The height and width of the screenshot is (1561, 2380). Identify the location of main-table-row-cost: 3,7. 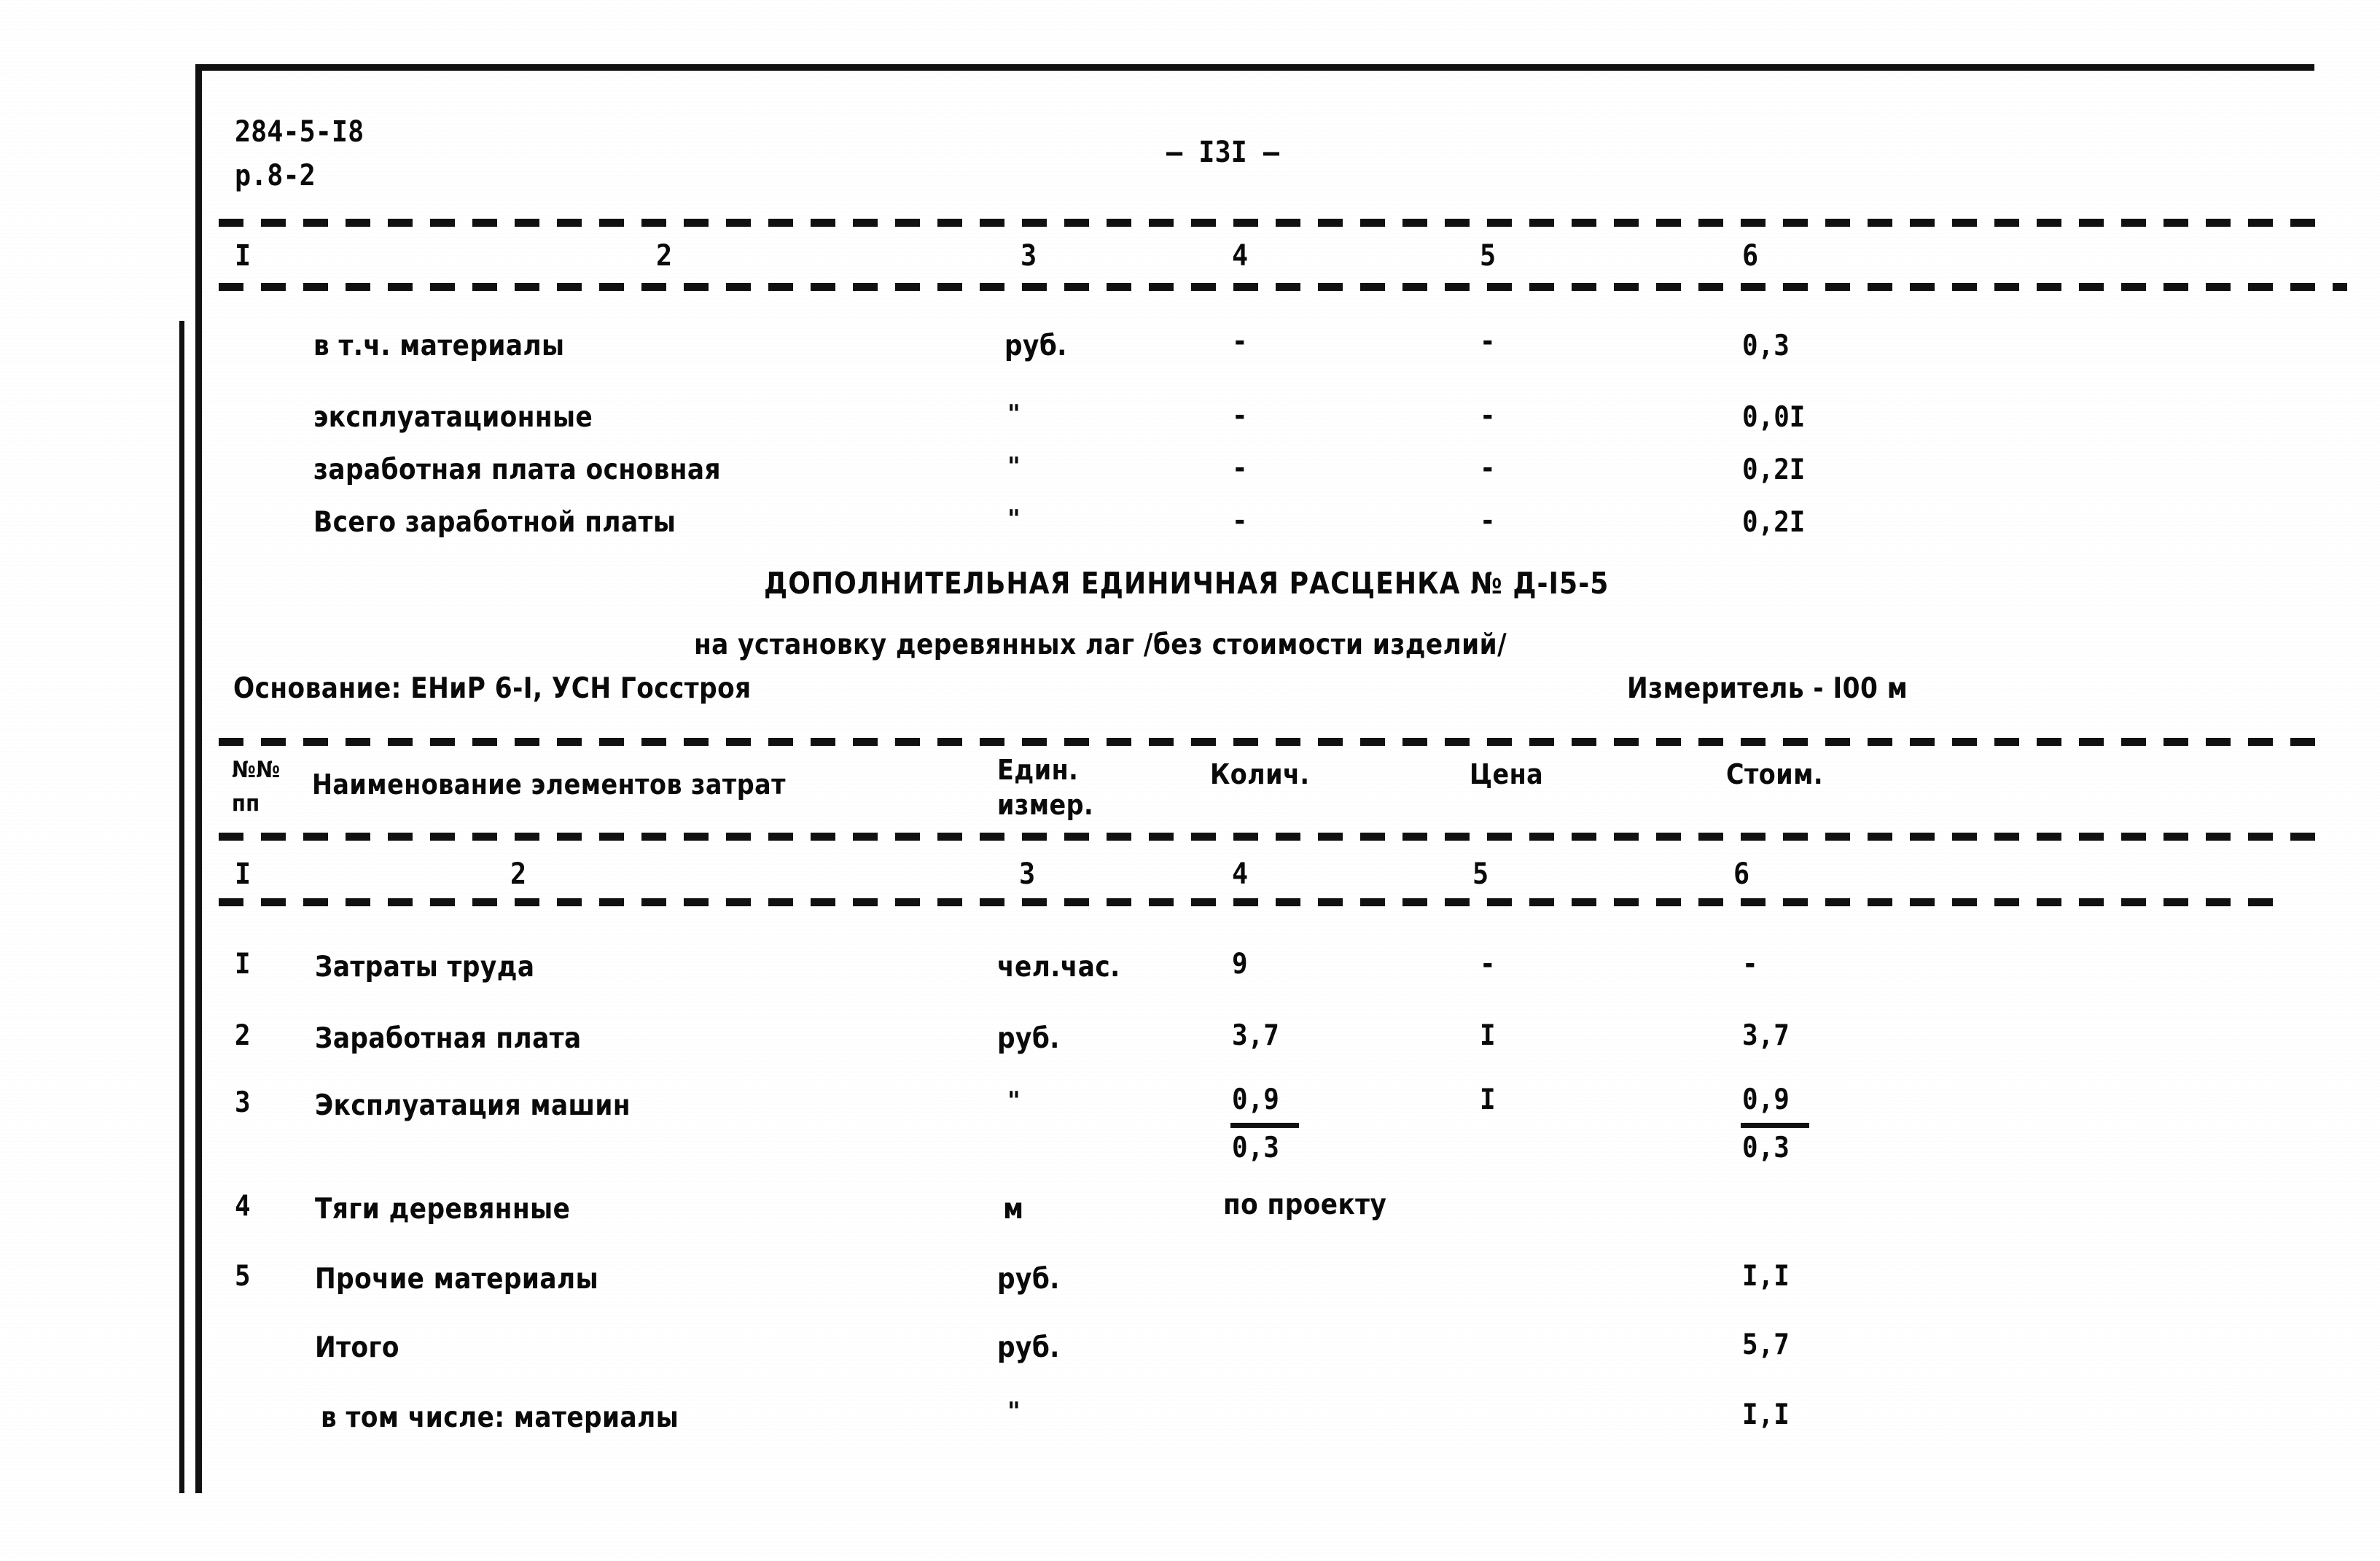
(1766, 1035).